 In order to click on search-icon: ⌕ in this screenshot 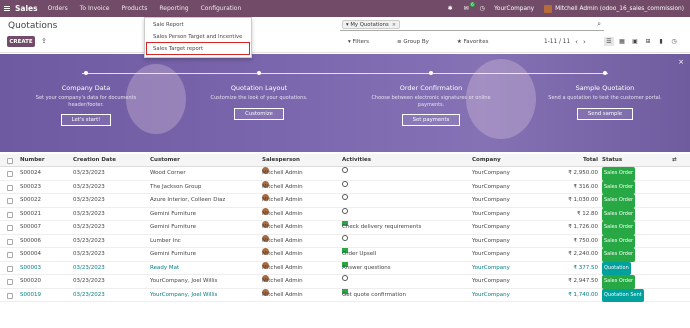, I will do `click(599, 24)`.